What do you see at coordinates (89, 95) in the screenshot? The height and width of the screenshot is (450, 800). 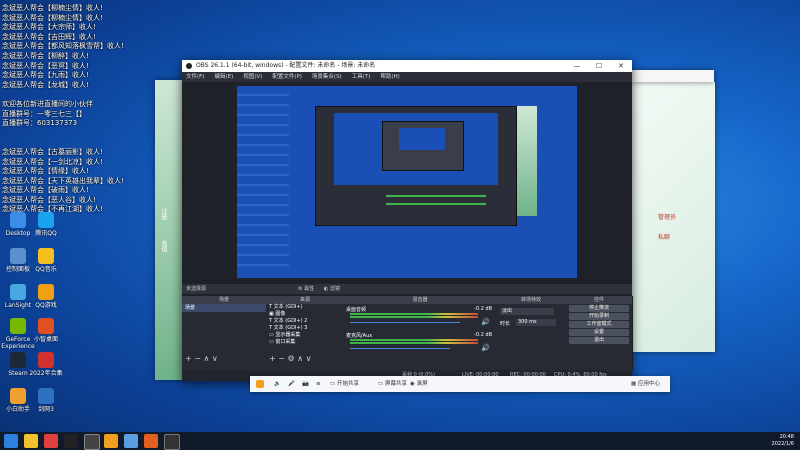 I see `chat-line` at bounding box center [89, 95].